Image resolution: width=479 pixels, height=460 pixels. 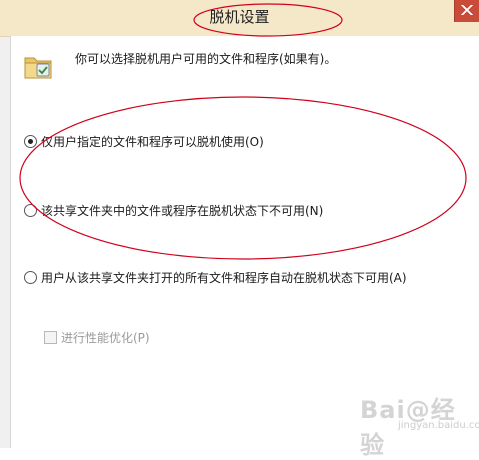 I want to click on watermark-domain: jingyan.baidu.com, so click(x=438, y=425).